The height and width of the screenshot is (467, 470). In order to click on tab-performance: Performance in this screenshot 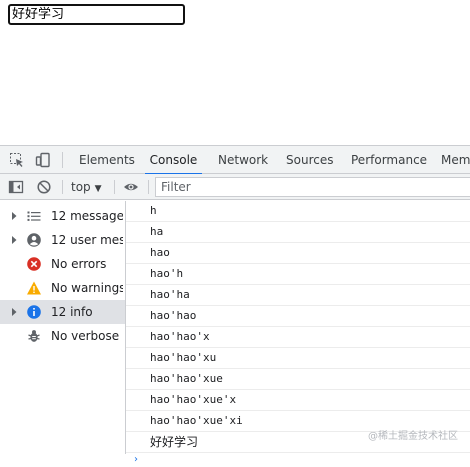, I will do `click(389, 160)`.